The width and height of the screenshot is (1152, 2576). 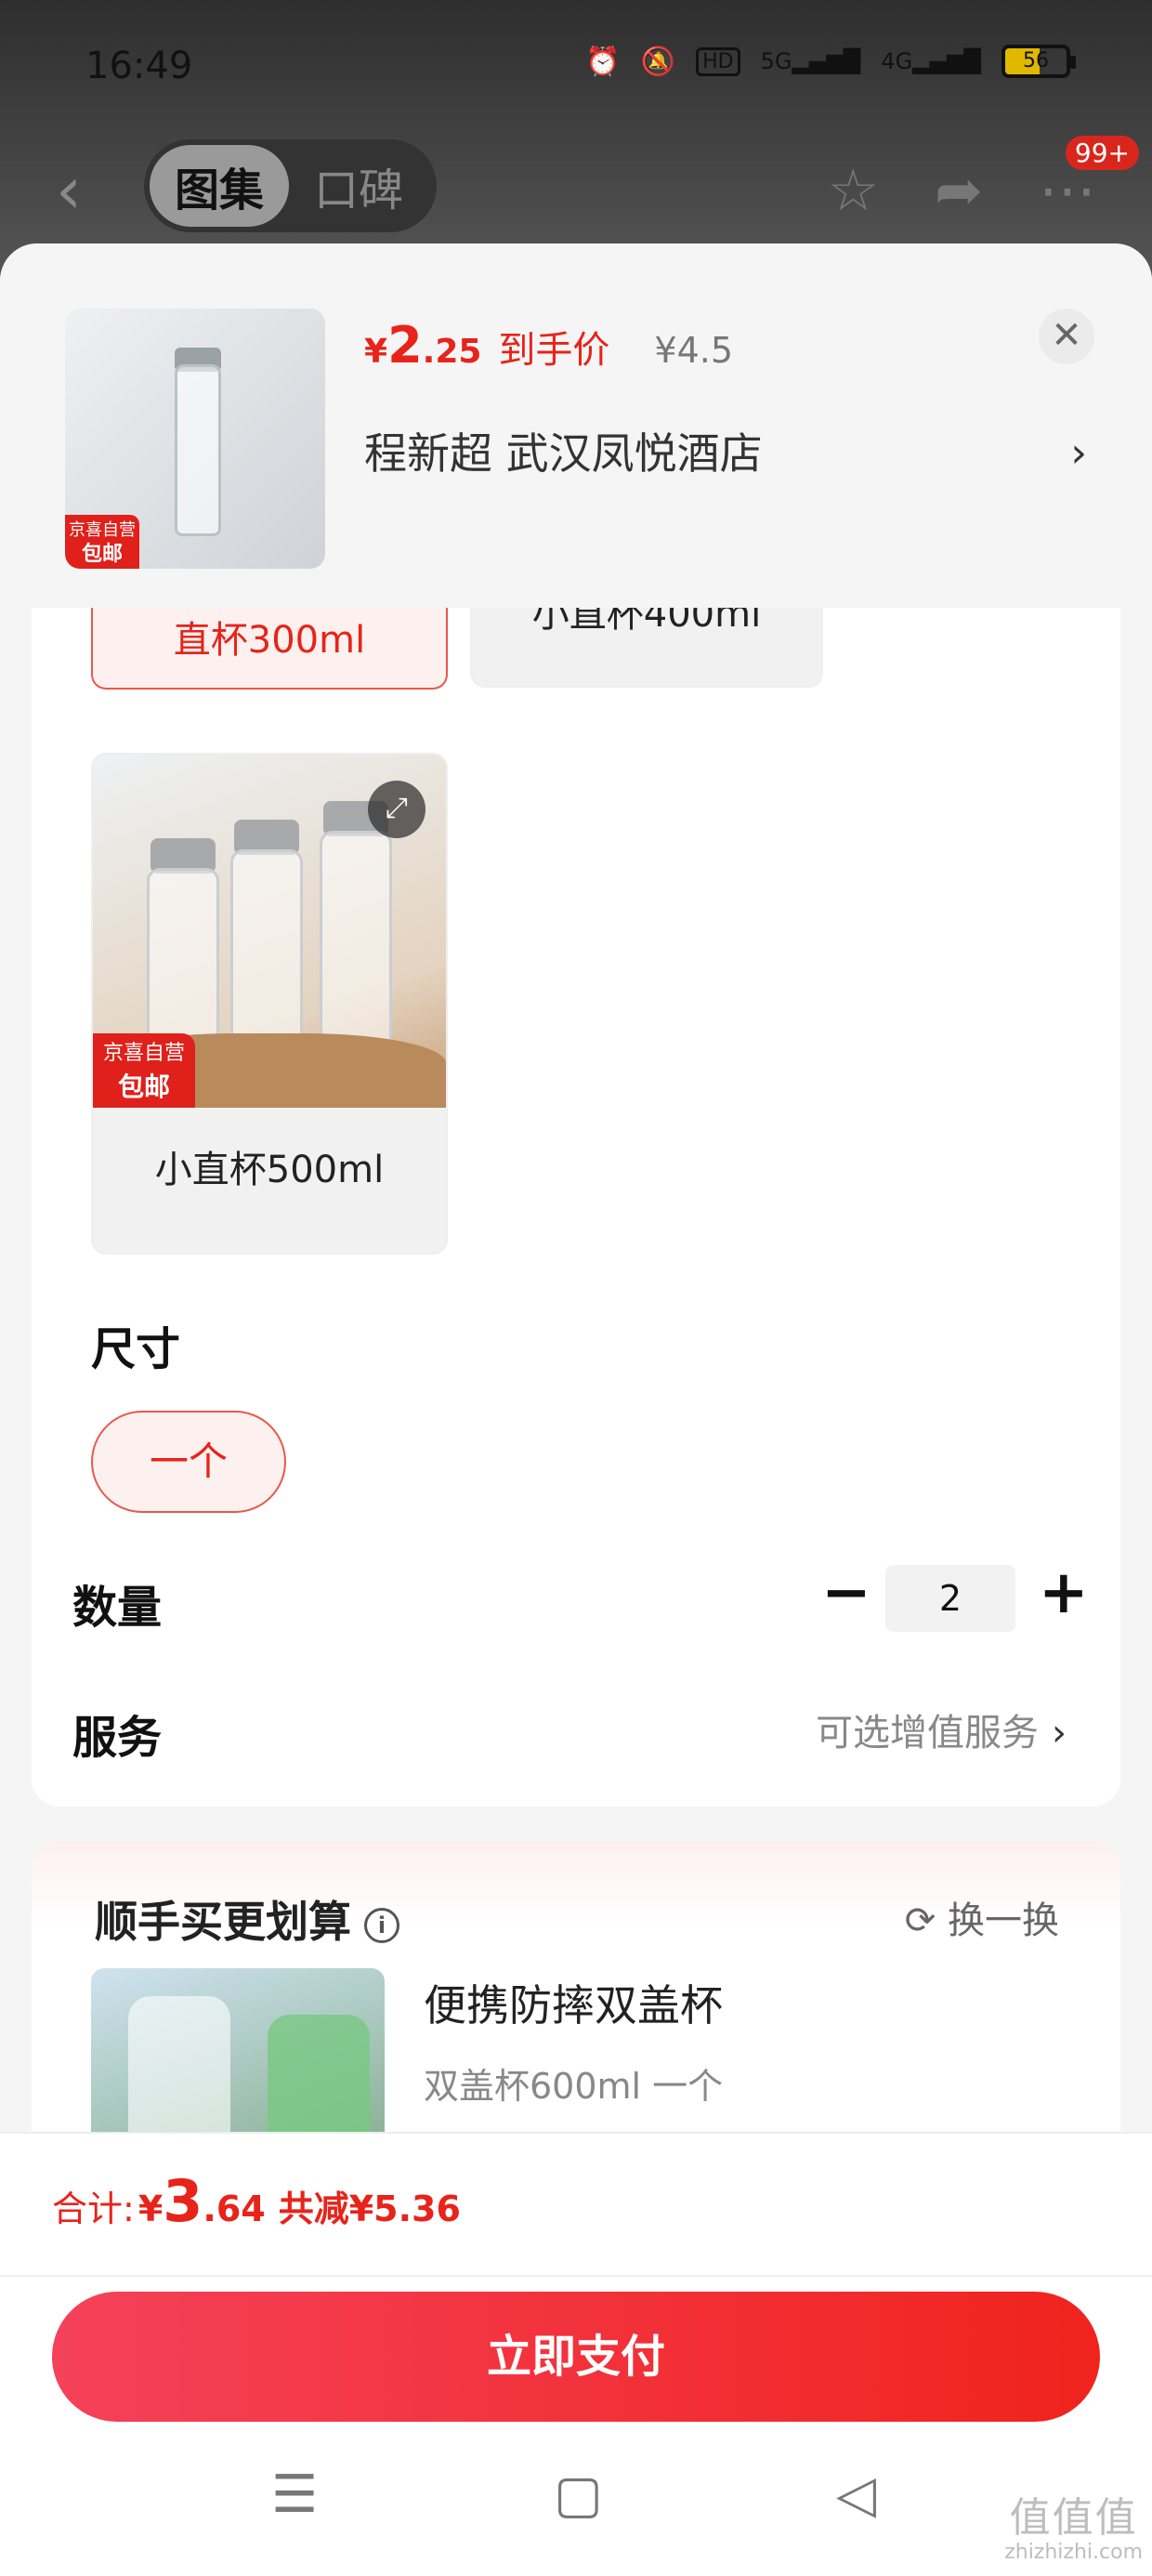 I want to click on share-icon: ➦, so click(x=959, y=190).